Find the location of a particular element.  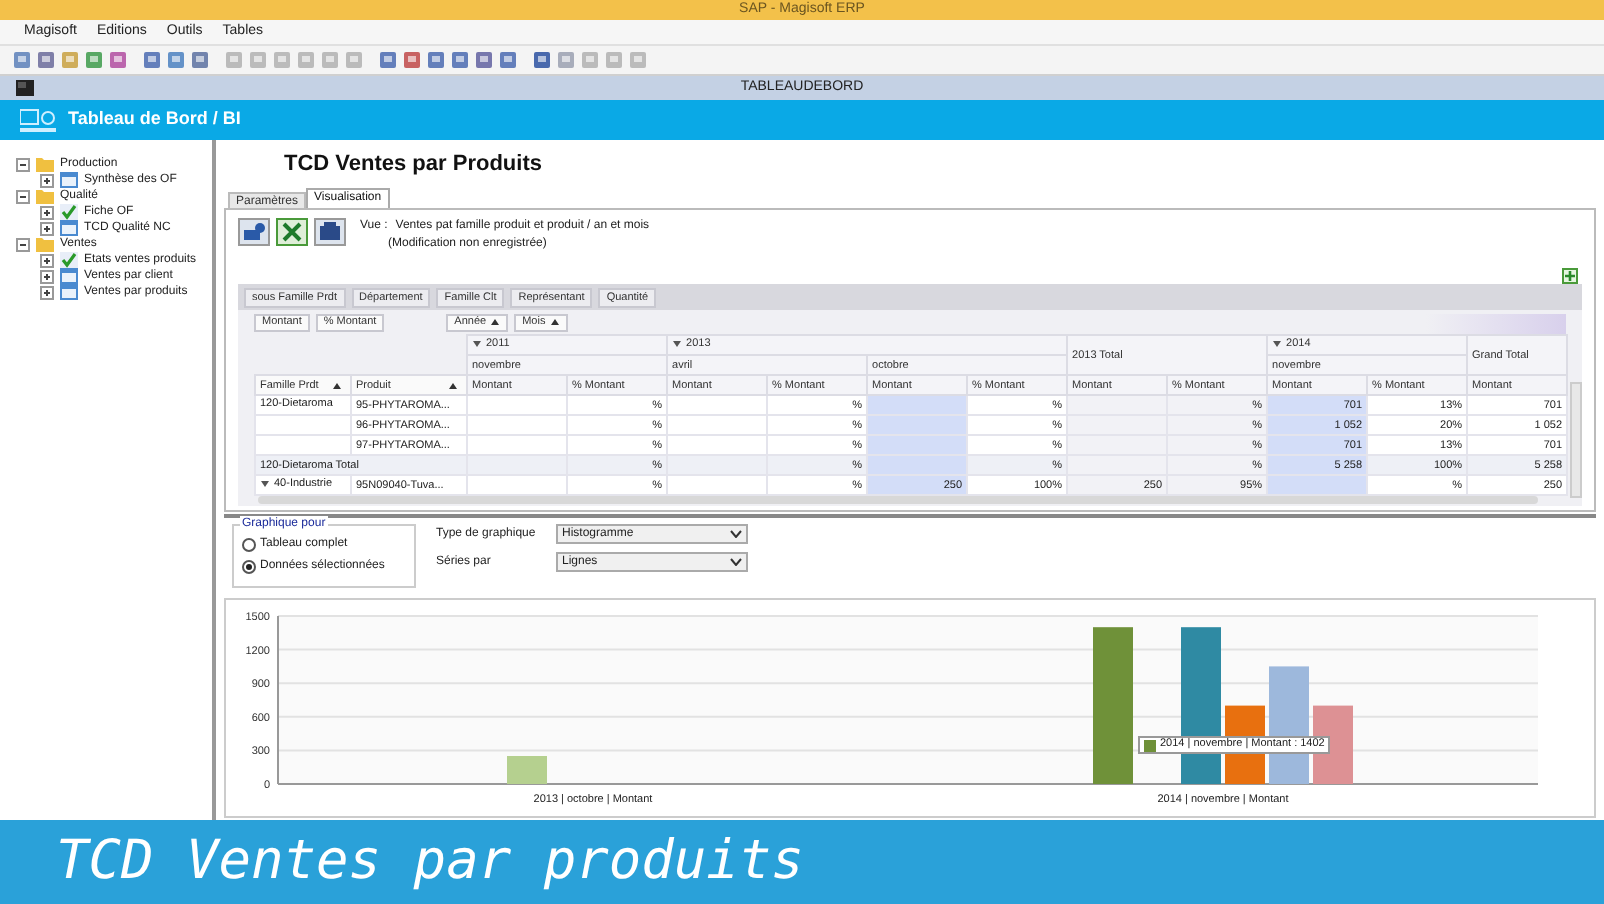

excel-icon is located at coordinates (292, 232).